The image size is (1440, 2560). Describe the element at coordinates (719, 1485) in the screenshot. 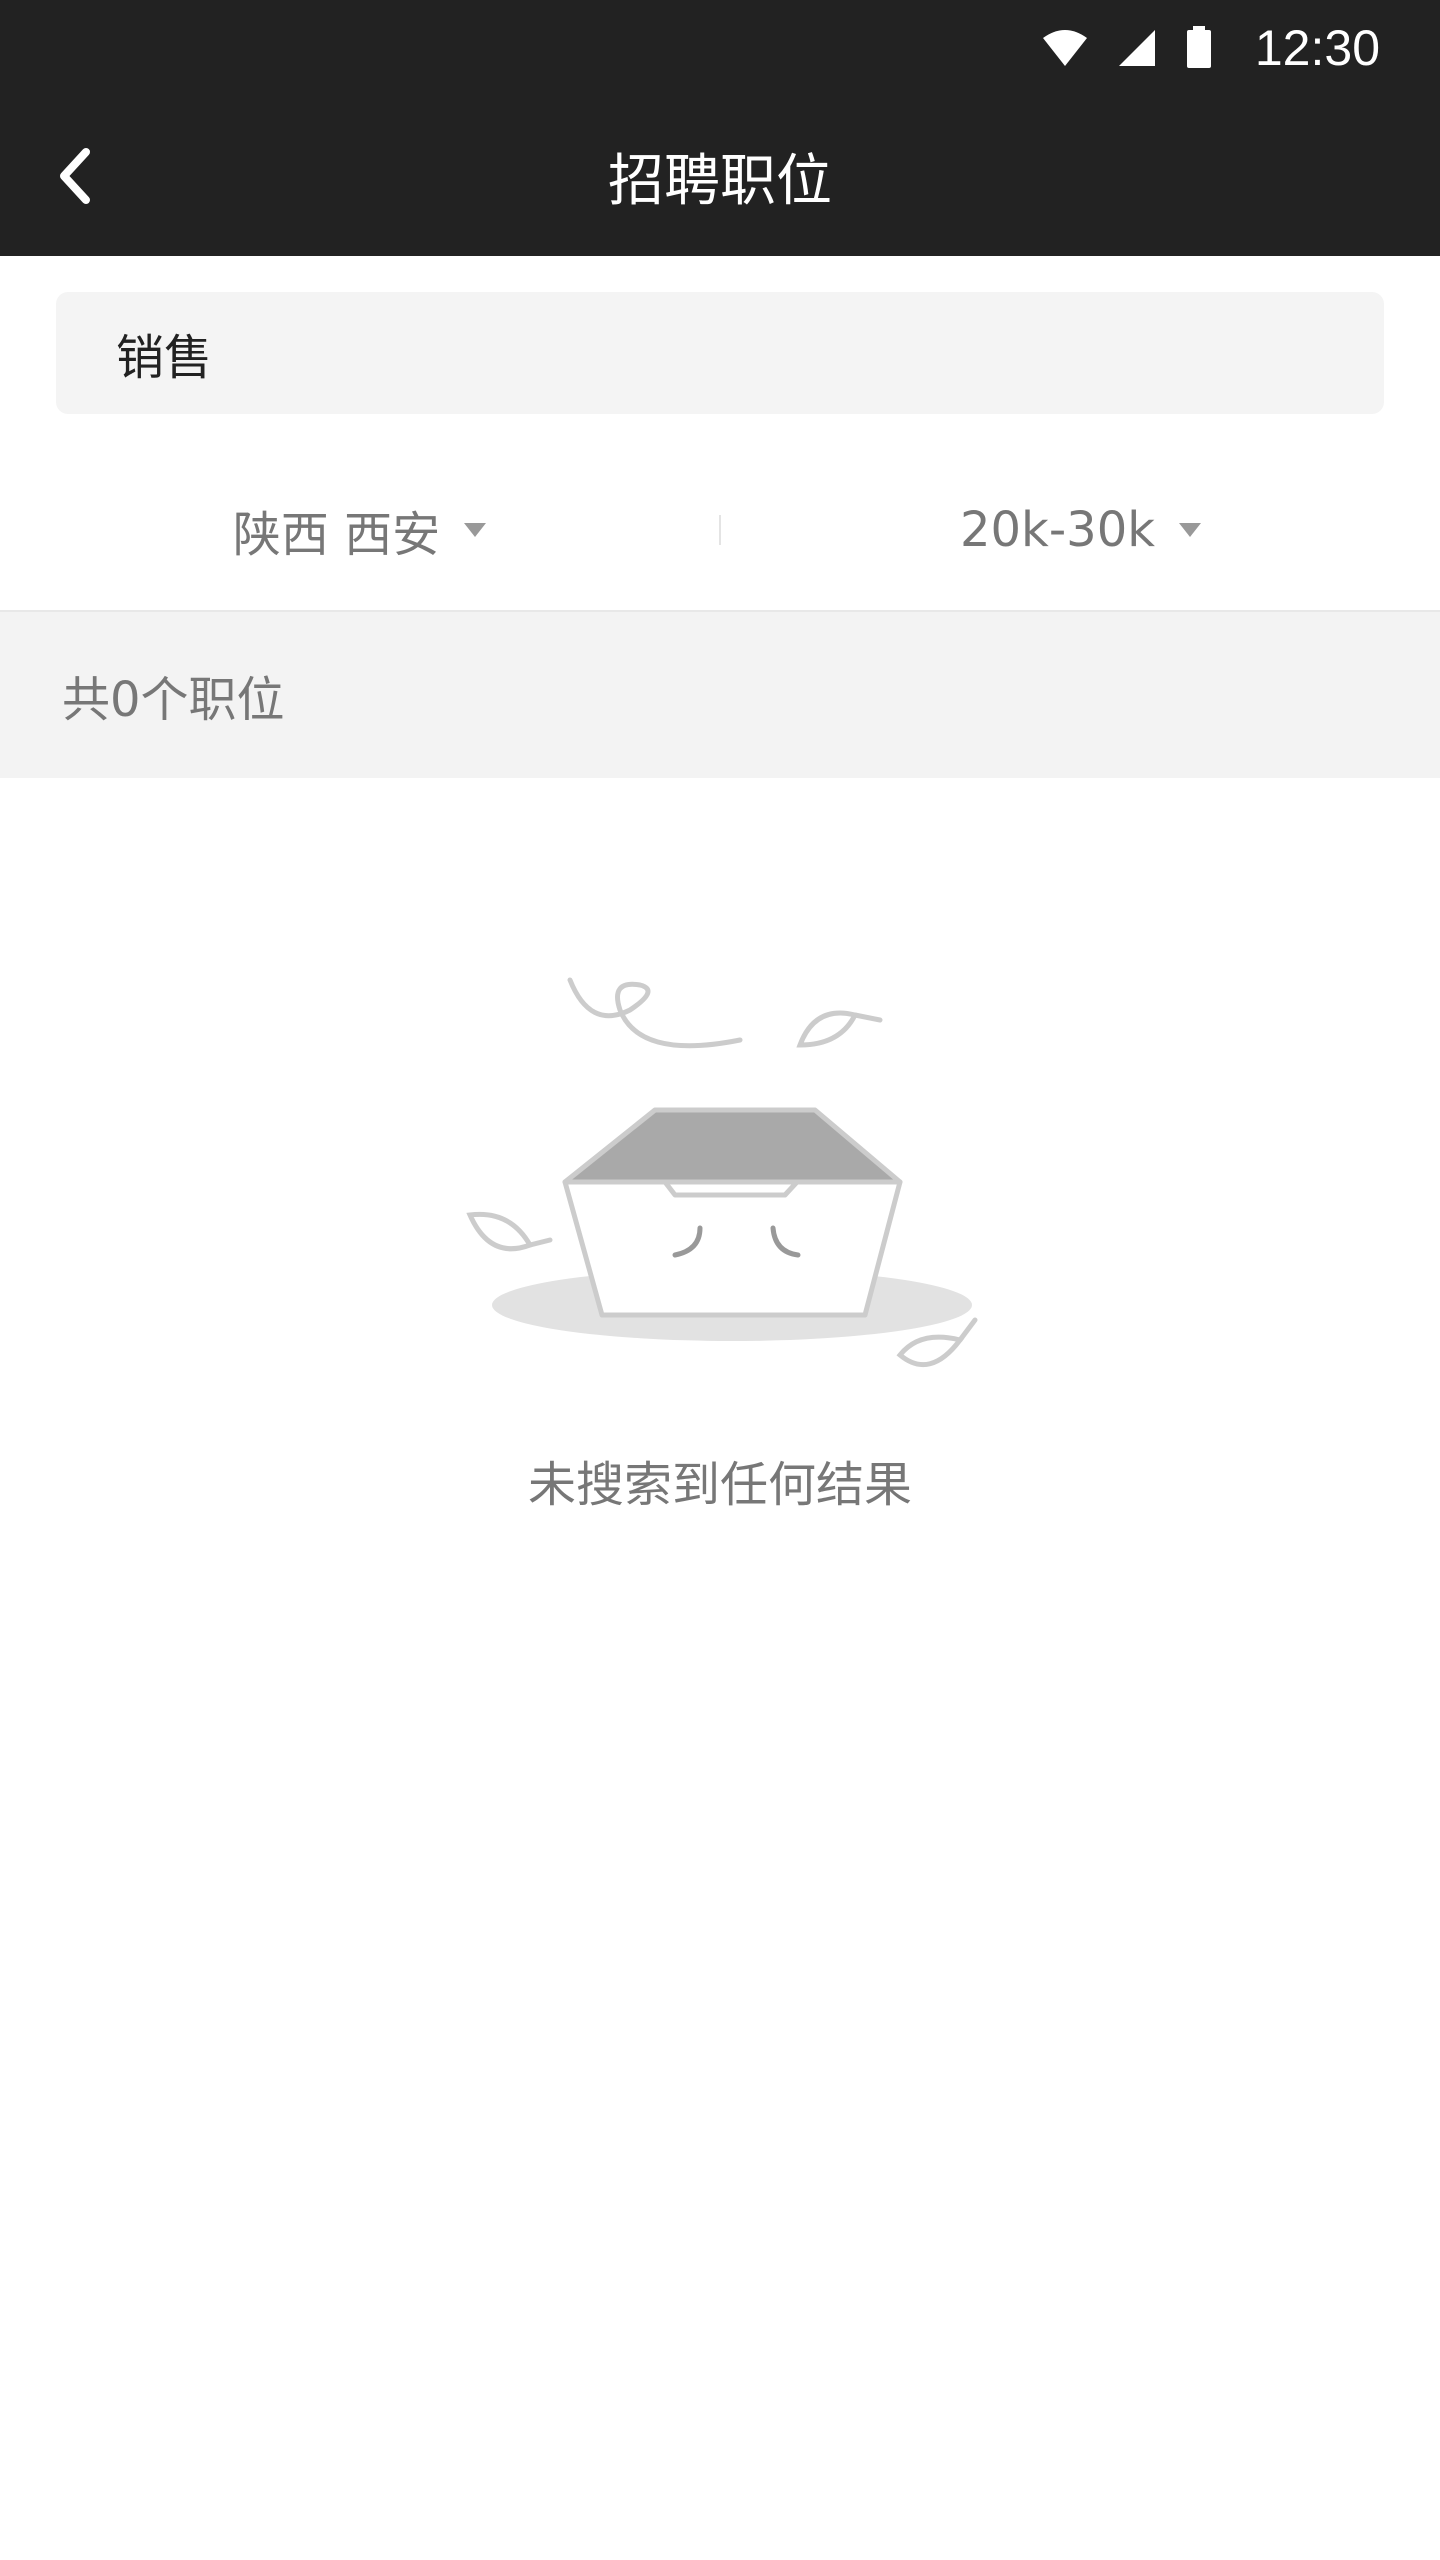

I see `empty-state-message: 未搜索到任何结果` at that location.